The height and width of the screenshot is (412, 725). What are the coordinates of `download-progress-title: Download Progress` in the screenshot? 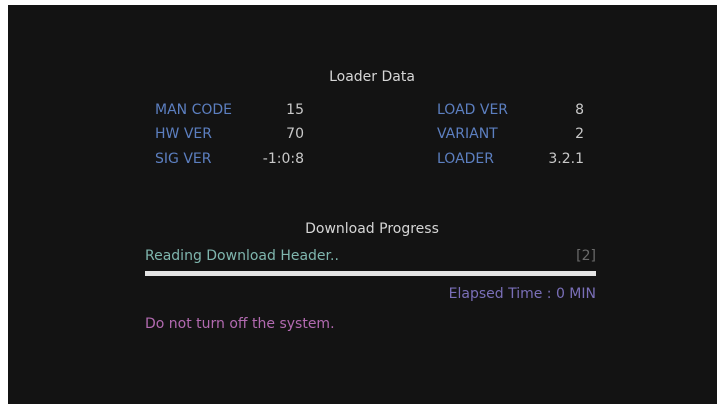 It's located at (372, 229).